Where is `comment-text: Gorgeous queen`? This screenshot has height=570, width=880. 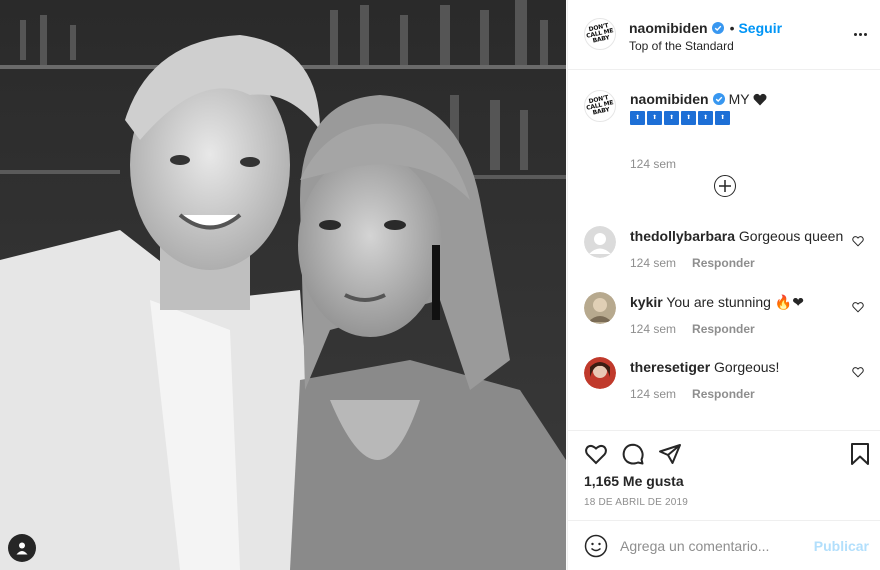 comment-text: Gorgeous queen is located at coordinates (791, 236).